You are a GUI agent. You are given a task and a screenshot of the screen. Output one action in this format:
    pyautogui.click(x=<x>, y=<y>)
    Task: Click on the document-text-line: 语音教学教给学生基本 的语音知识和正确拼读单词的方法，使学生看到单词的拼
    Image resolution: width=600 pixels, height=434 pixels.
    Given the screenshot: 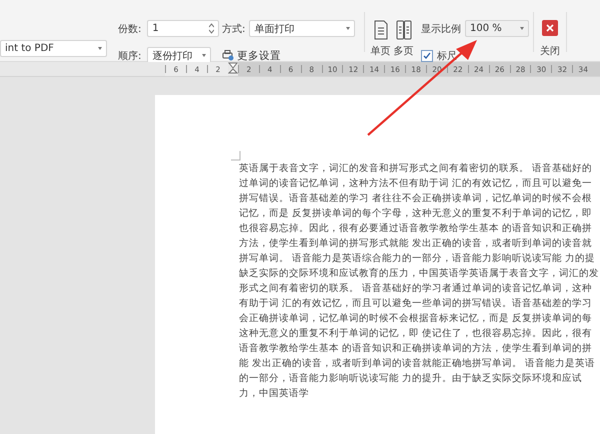 What is the action you would take?
    pyautogui.click(x=416, y=349)
    